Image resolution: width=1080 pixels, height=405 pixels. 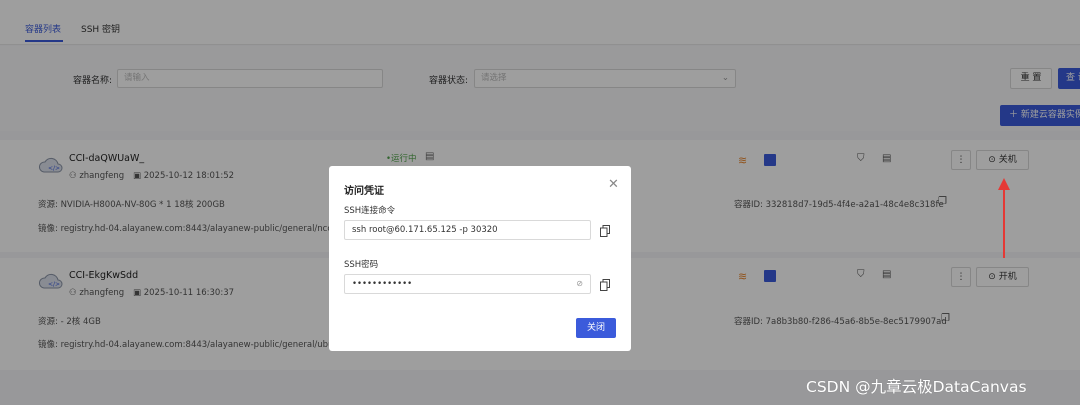 What do you see at coordinates (916, 387) in the screenshot?
I see `watermark: CSDN @九章云极DataCanvas` at bounding box center [916, 387].